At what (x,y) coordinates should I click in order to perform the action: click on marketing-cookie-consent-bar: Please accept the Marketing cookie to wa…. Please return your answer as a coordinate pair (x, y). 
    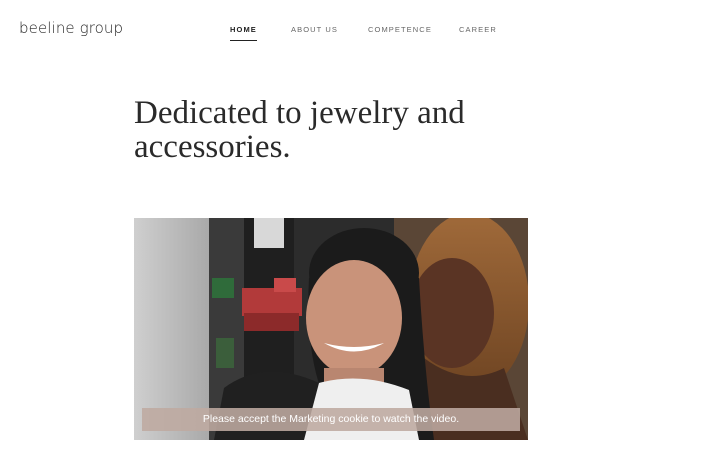
    Looking at the image, I should click on (331, 419).